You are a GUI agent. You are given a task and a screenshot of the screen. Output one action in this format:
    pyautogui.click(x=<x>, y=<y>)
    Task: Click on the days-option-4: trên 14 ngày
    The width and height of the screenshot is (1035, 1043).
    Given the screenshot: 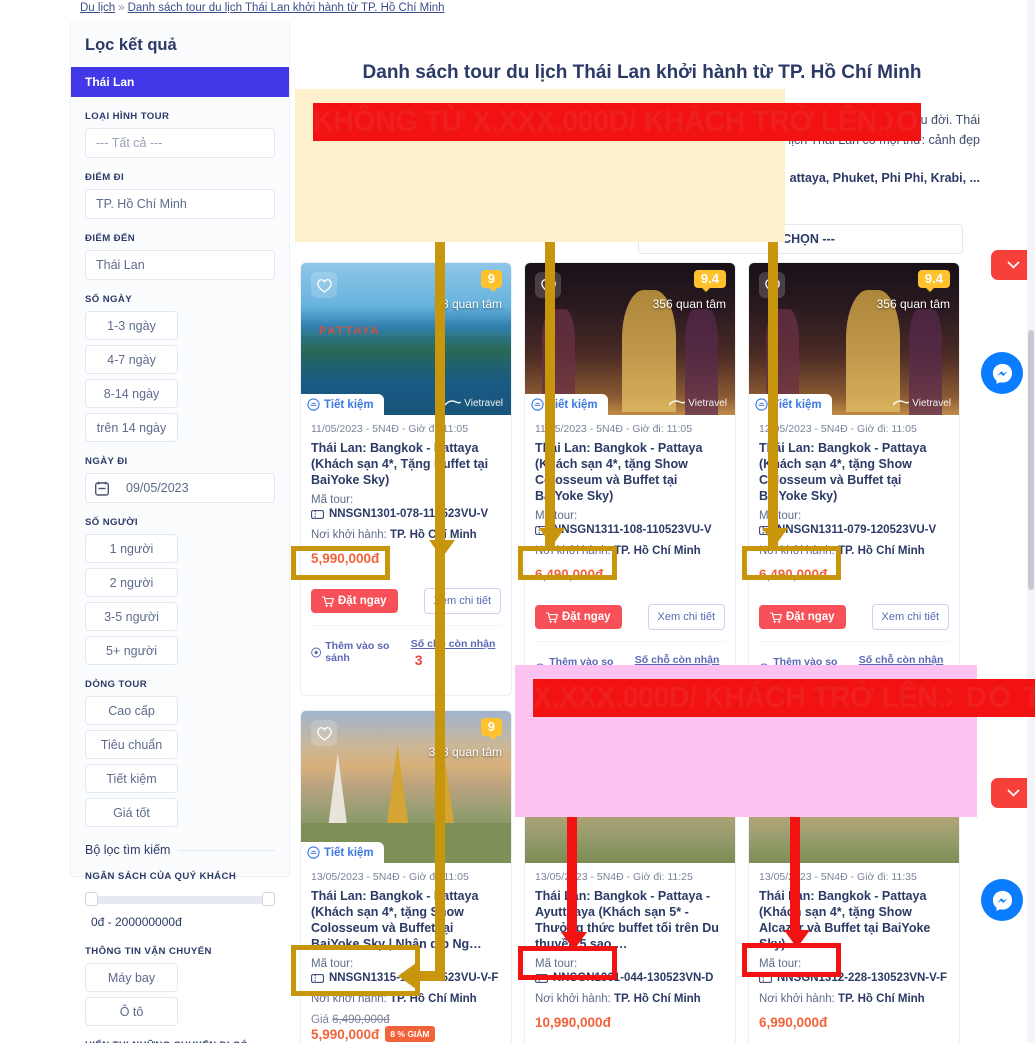 What is the action you would take?
    pyautogui.click(x=131, y=427)
    